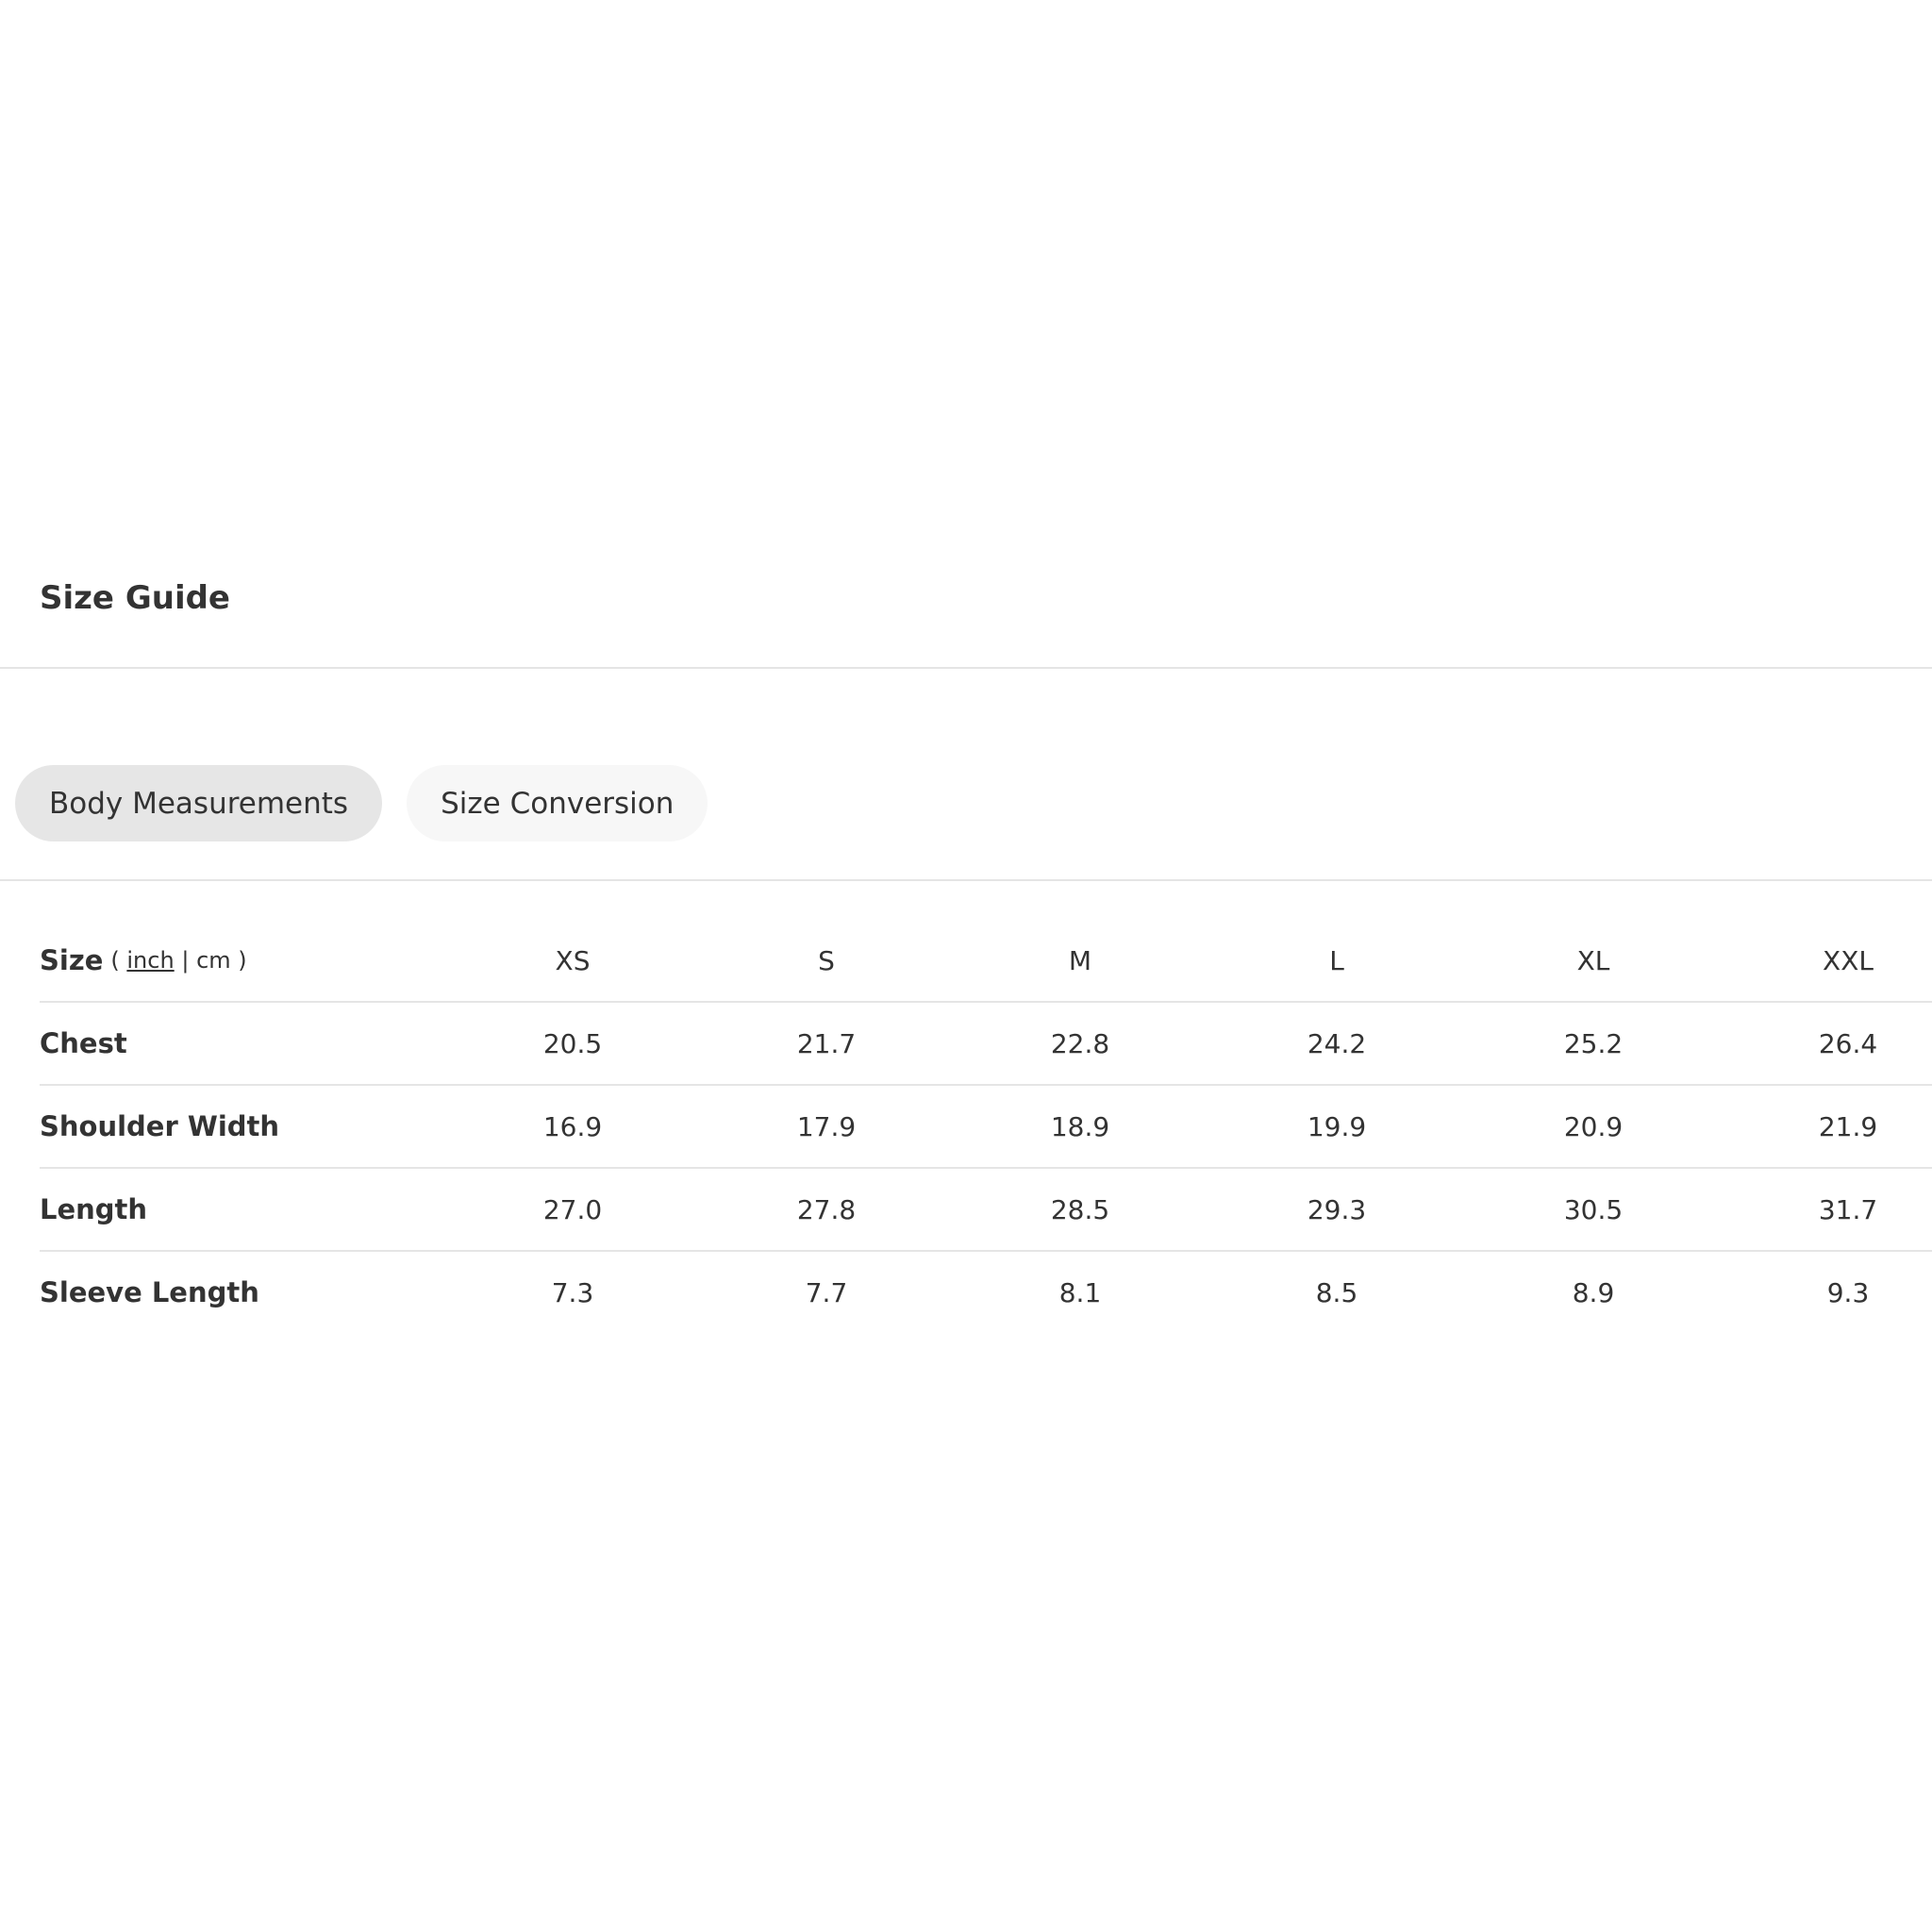 The width and height of the screenshot is (1932, 1932). Describe the element at coordinates (1080, 1126) in the screenshot. I see `table-cell: 18.9` at that location.